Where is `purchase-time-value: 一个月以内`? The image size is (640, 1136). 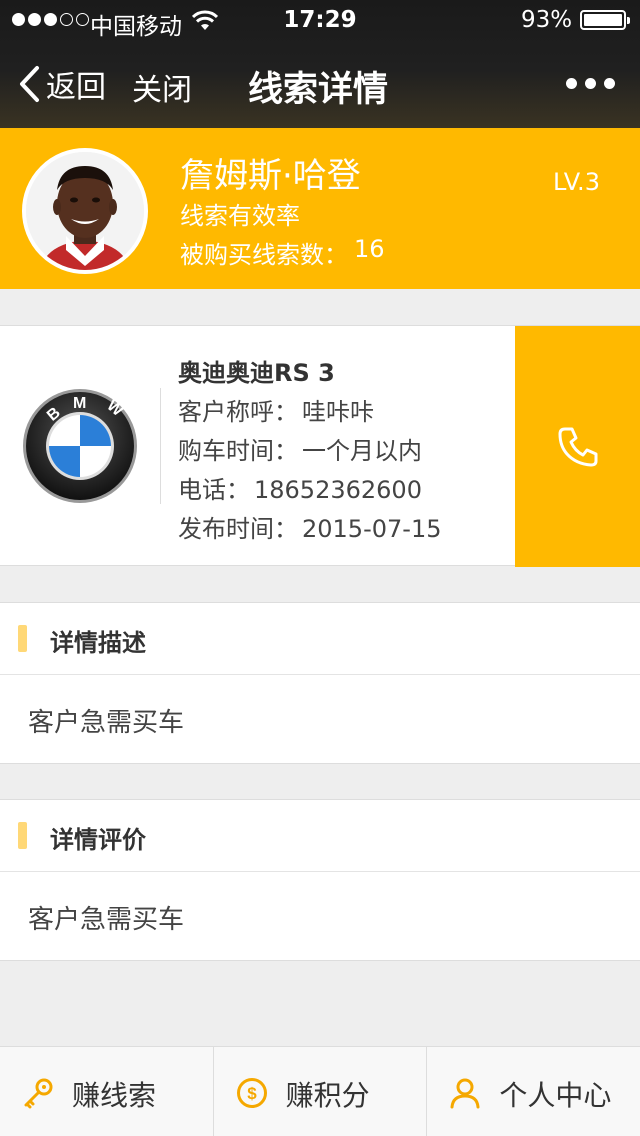 purchase-time-value: 一个月以内 is located at coordinates (362, 451).